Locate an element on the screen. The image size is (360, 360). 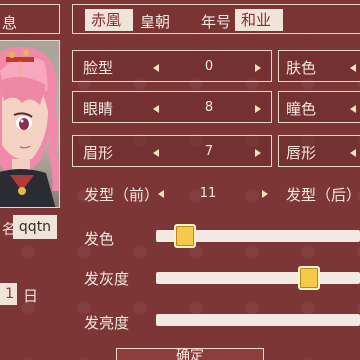
confirm-button: 确定 is located at coordinates (190, 354).